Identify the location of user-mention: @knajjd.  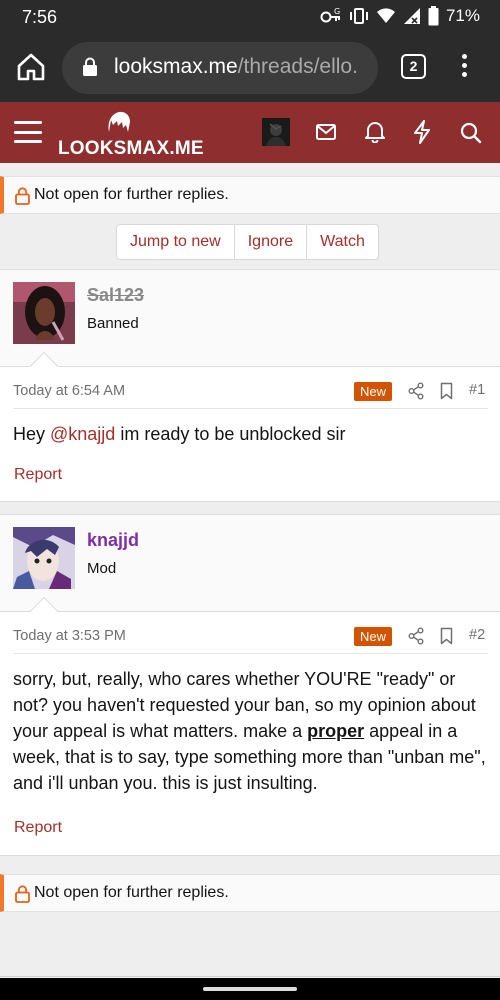
(82, 434).